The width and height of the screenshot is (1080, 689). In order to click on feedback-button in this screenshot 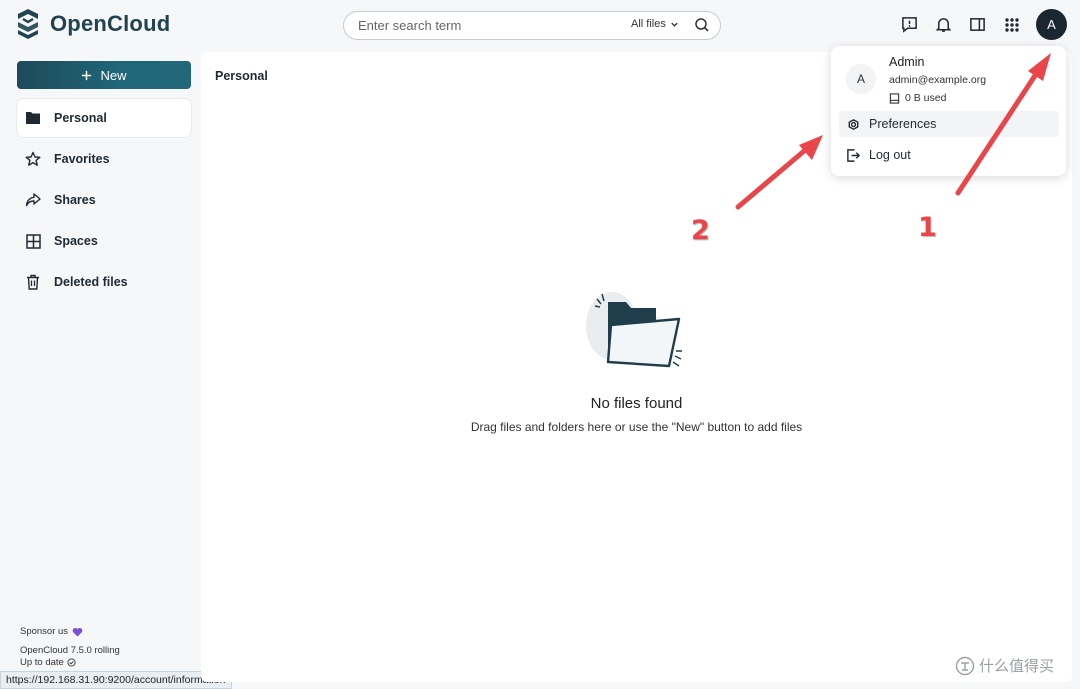, I will do `click(909, 24)`.